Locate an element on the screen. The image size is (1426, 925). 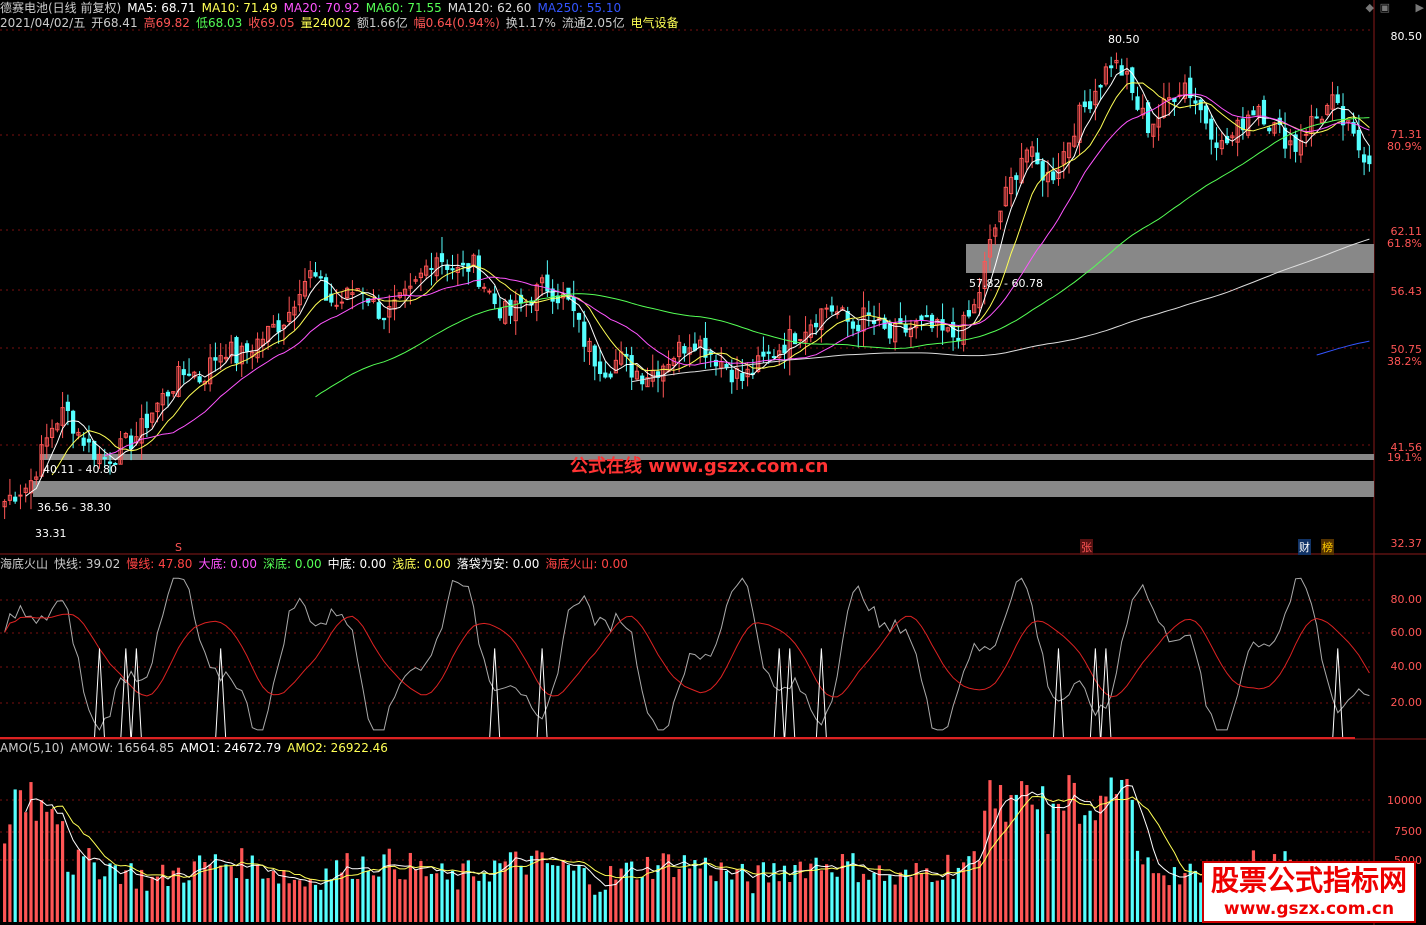
collapse-icon: ◆ is located at coordinates (1370, 7).